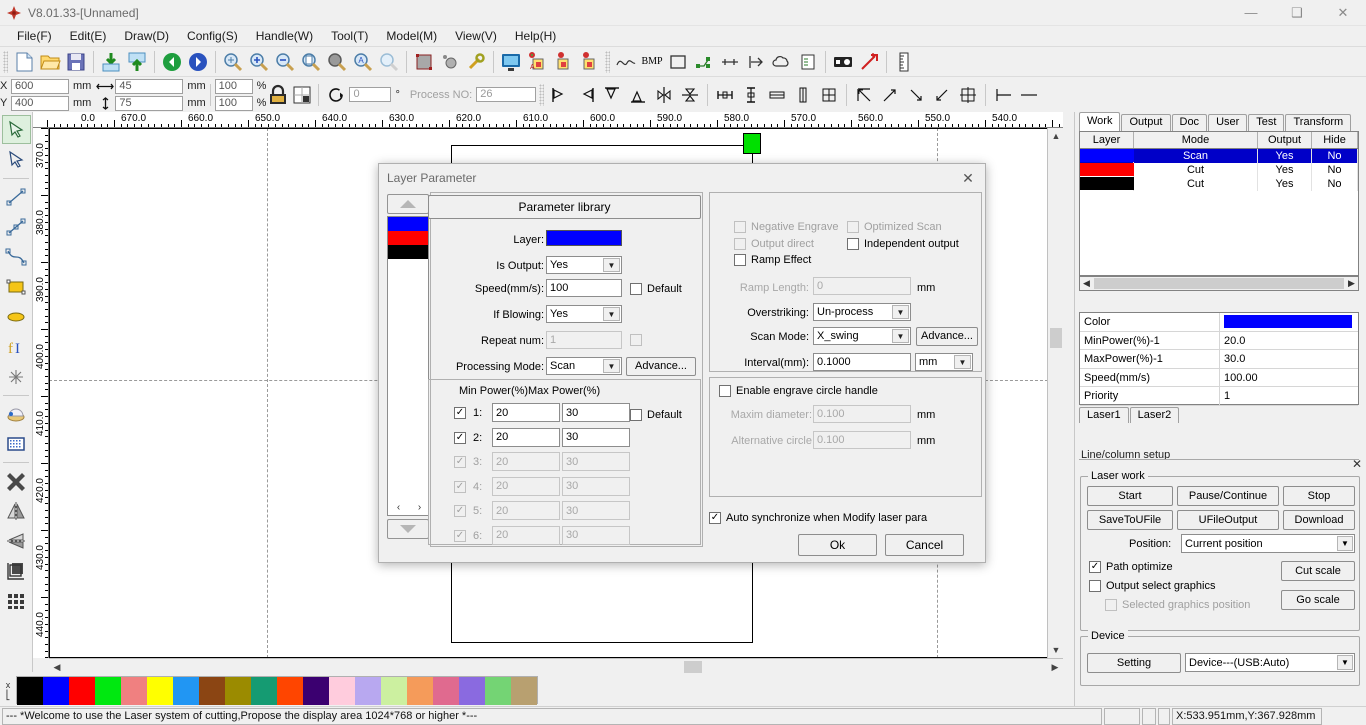 The image size is (1366, 725). What do you see at coordinates (638, 95) in the screenshot?
I see `align-bottom-icon` at bounding box center [638, 95].